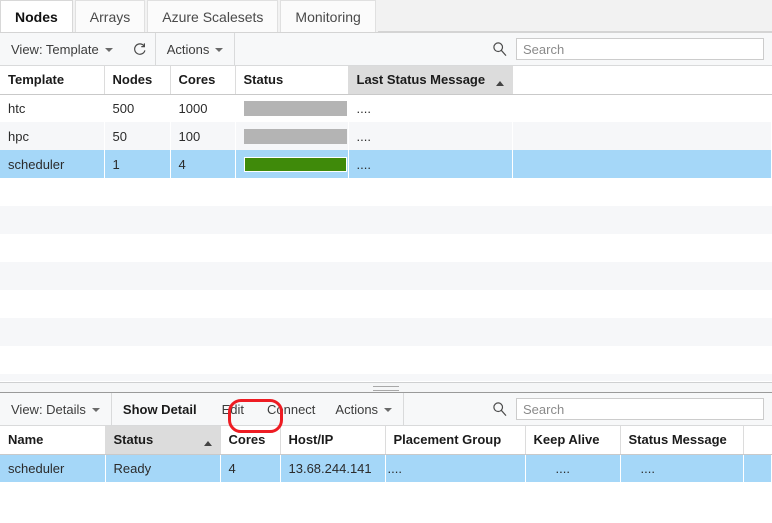 The height and width of the screenshot is (523, 772). Describe the element at coordinates (640, 49) in the screenshot. I see `top-search-input` at that location.